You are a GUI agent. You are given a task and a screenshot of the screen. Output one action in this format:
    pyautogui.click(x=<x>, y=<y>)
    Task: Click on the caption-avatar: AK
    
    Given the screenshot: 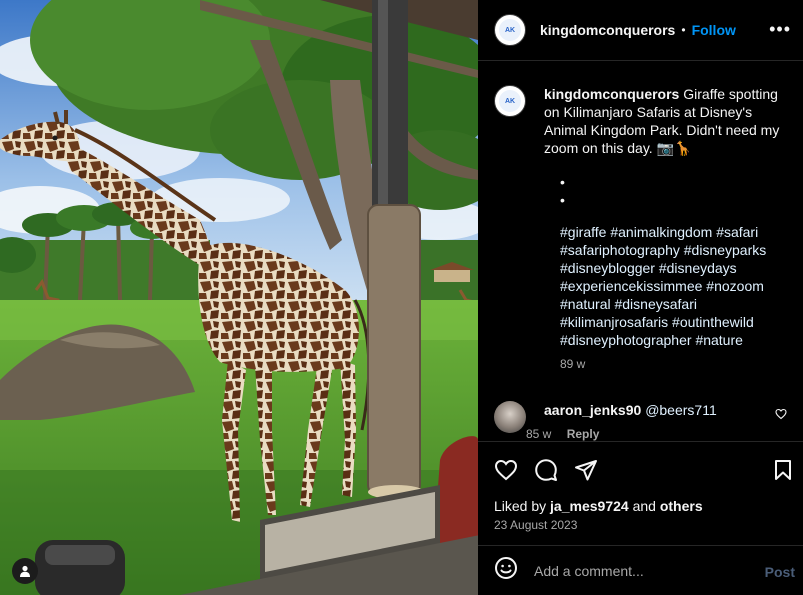 What is the action you would take?
    pyautogui.click(x=510, y=101)
    